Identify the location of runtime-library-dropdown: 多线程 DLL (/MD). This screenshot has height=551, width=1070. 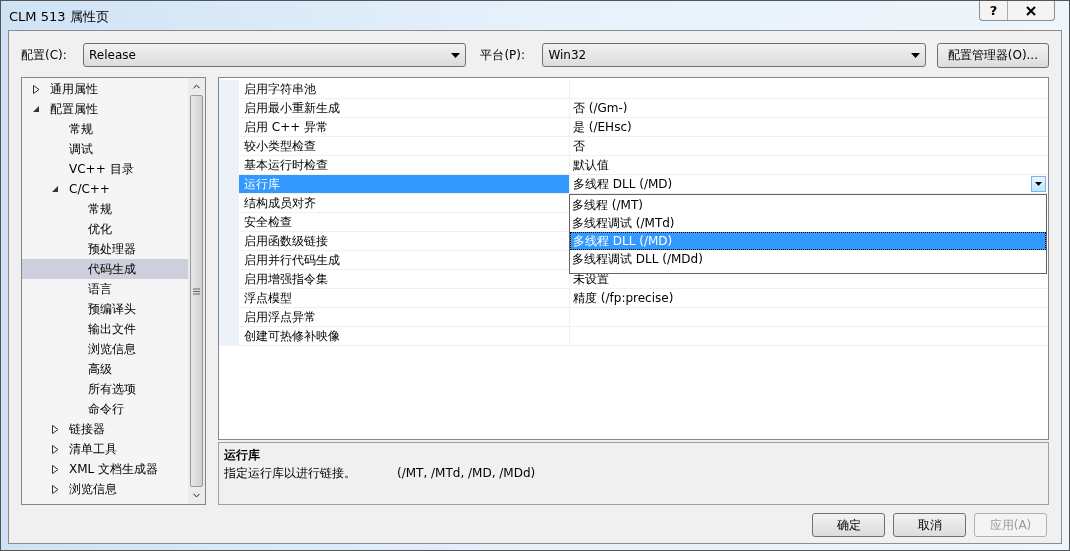
(809, 184).